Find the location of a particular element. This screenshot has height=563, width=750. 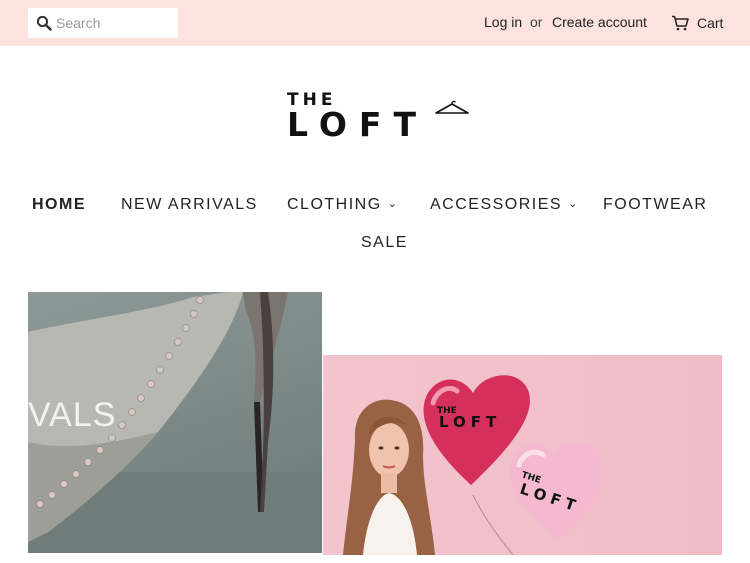

nav-clothing-label: CLOTHING is located at coordinates (334, 204).